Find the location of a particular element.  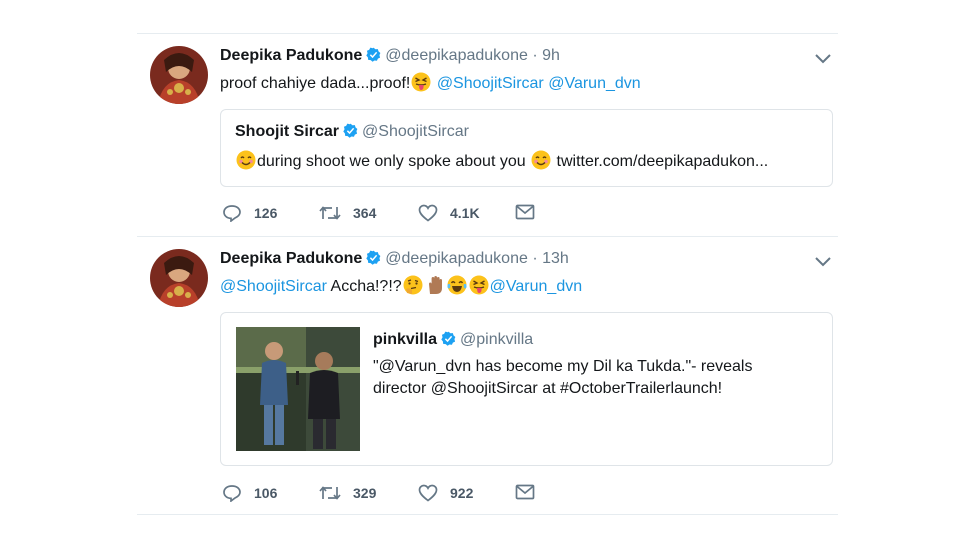

tweet-header: Deepika Padukone @deepikapadukone · 9h is located at coordinates (390, 57).